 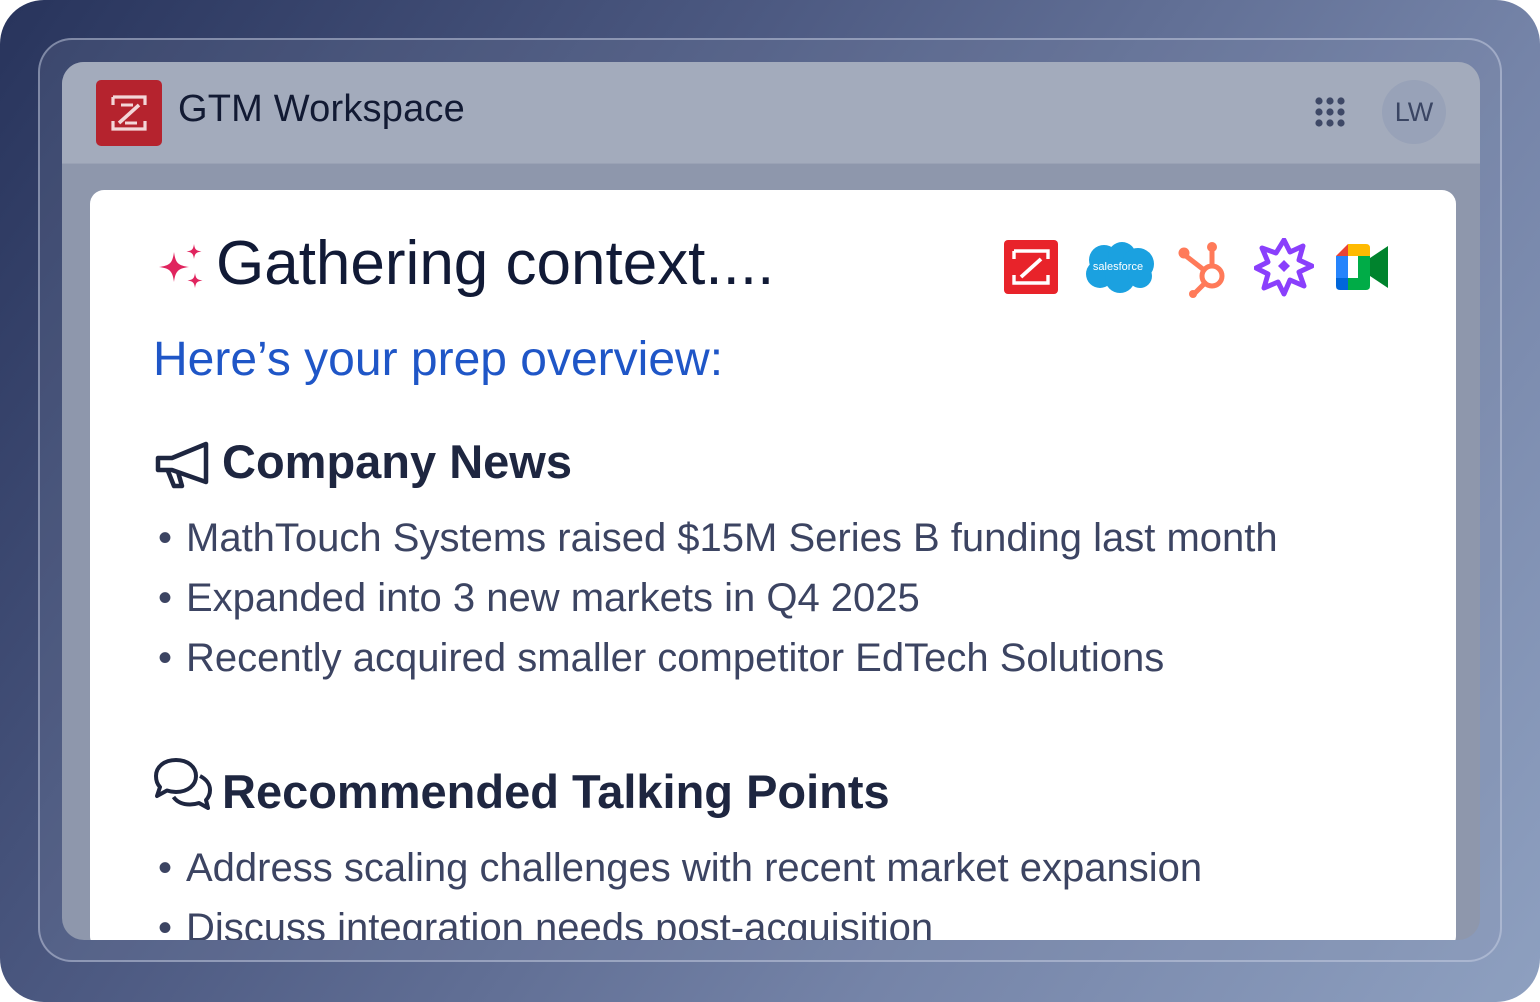 I want to click on chat-bubbles-icon, so click(x=183, y=784).